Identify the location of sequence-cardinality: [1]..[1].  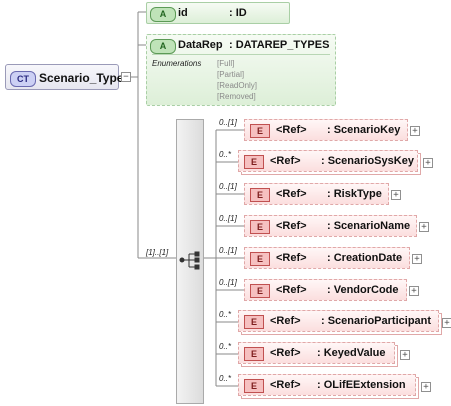
(157, 252).